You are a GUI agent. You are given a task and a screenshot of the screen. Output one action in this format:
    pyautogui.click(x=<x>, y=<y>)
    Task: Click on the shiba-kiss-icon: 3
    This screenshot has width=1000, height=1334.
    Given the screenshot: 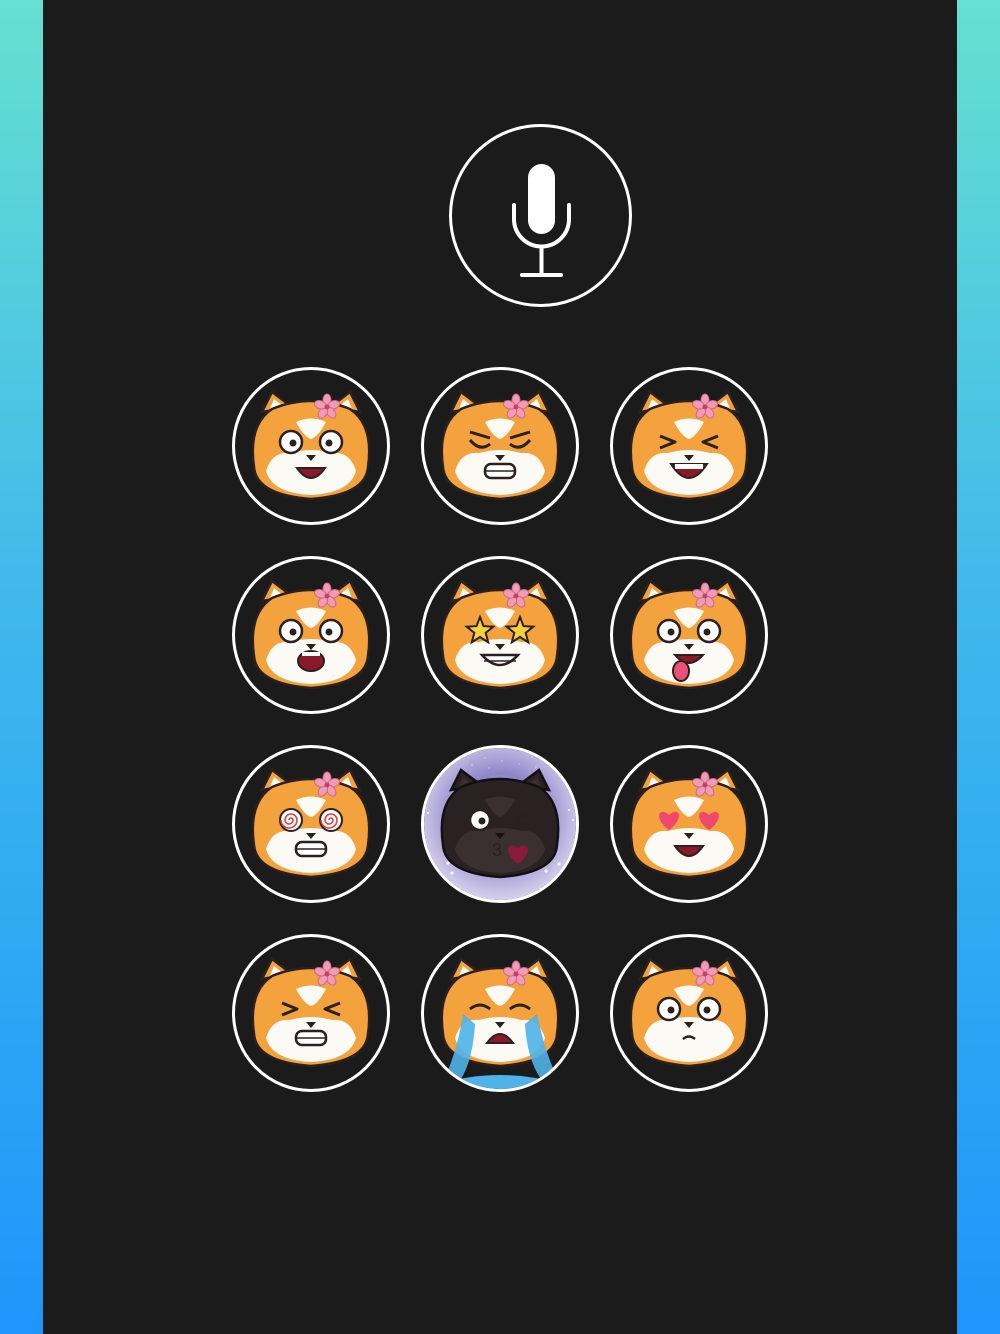 What is the action you would take?
    pyautogui.click(x=500, y=824)
    